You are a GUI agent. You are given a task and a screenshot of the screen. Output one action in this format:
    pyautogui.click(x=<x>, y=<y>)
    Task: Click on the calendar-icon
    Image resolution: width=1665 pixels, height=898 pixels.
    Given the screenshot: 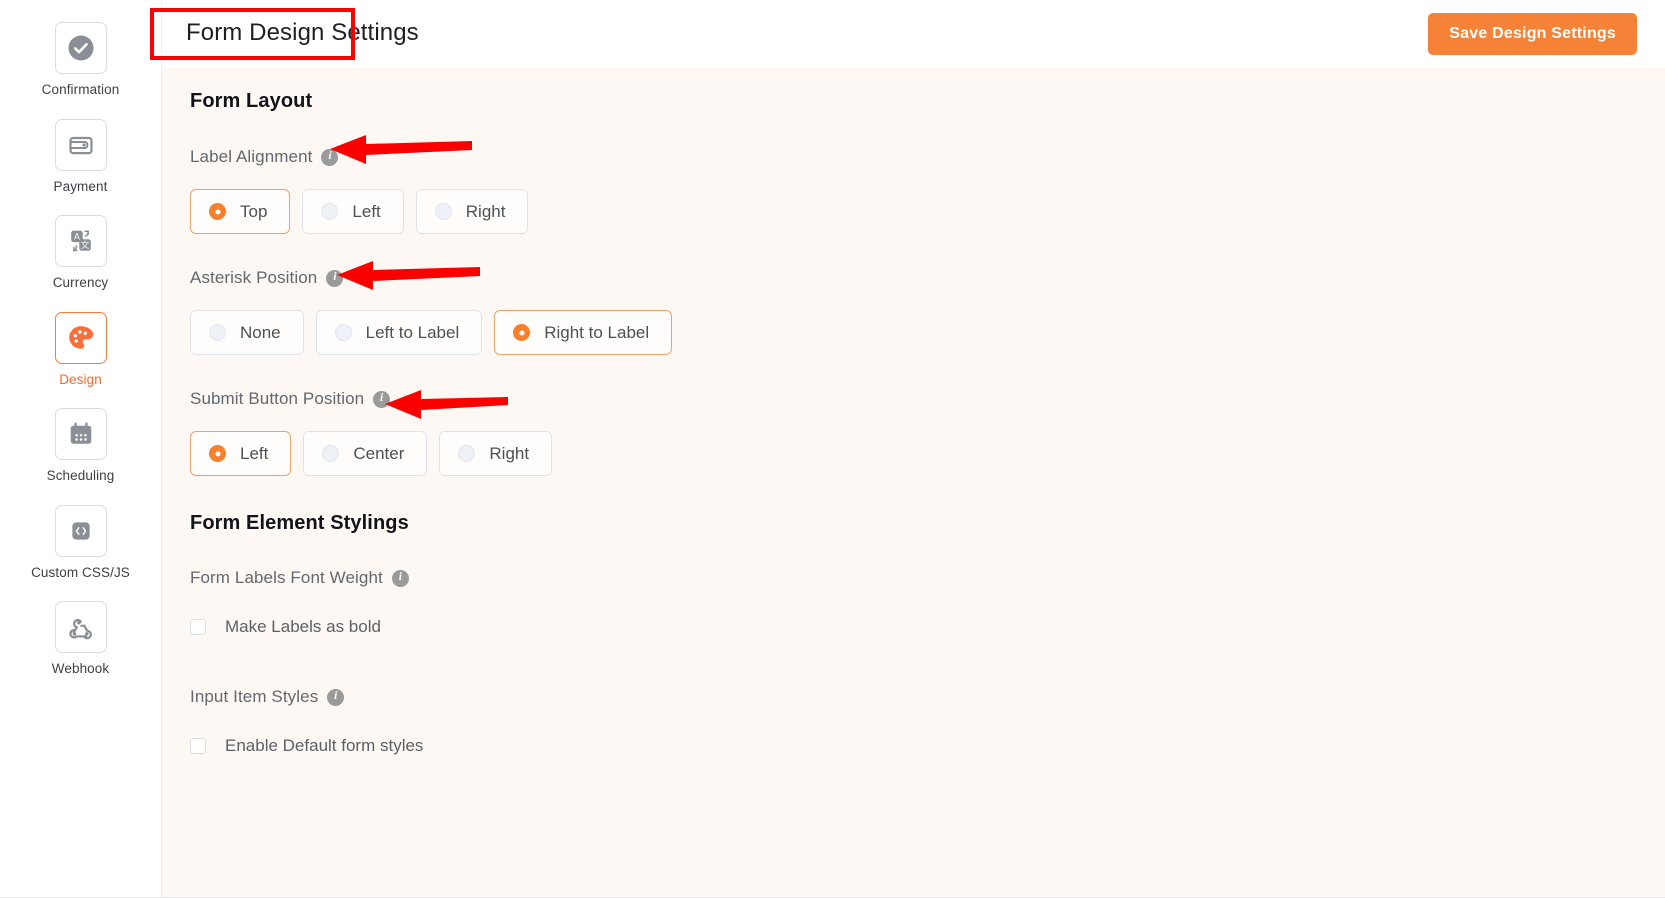 What is the action you would take?
    pyautogui.click(x=80, y=434)
    